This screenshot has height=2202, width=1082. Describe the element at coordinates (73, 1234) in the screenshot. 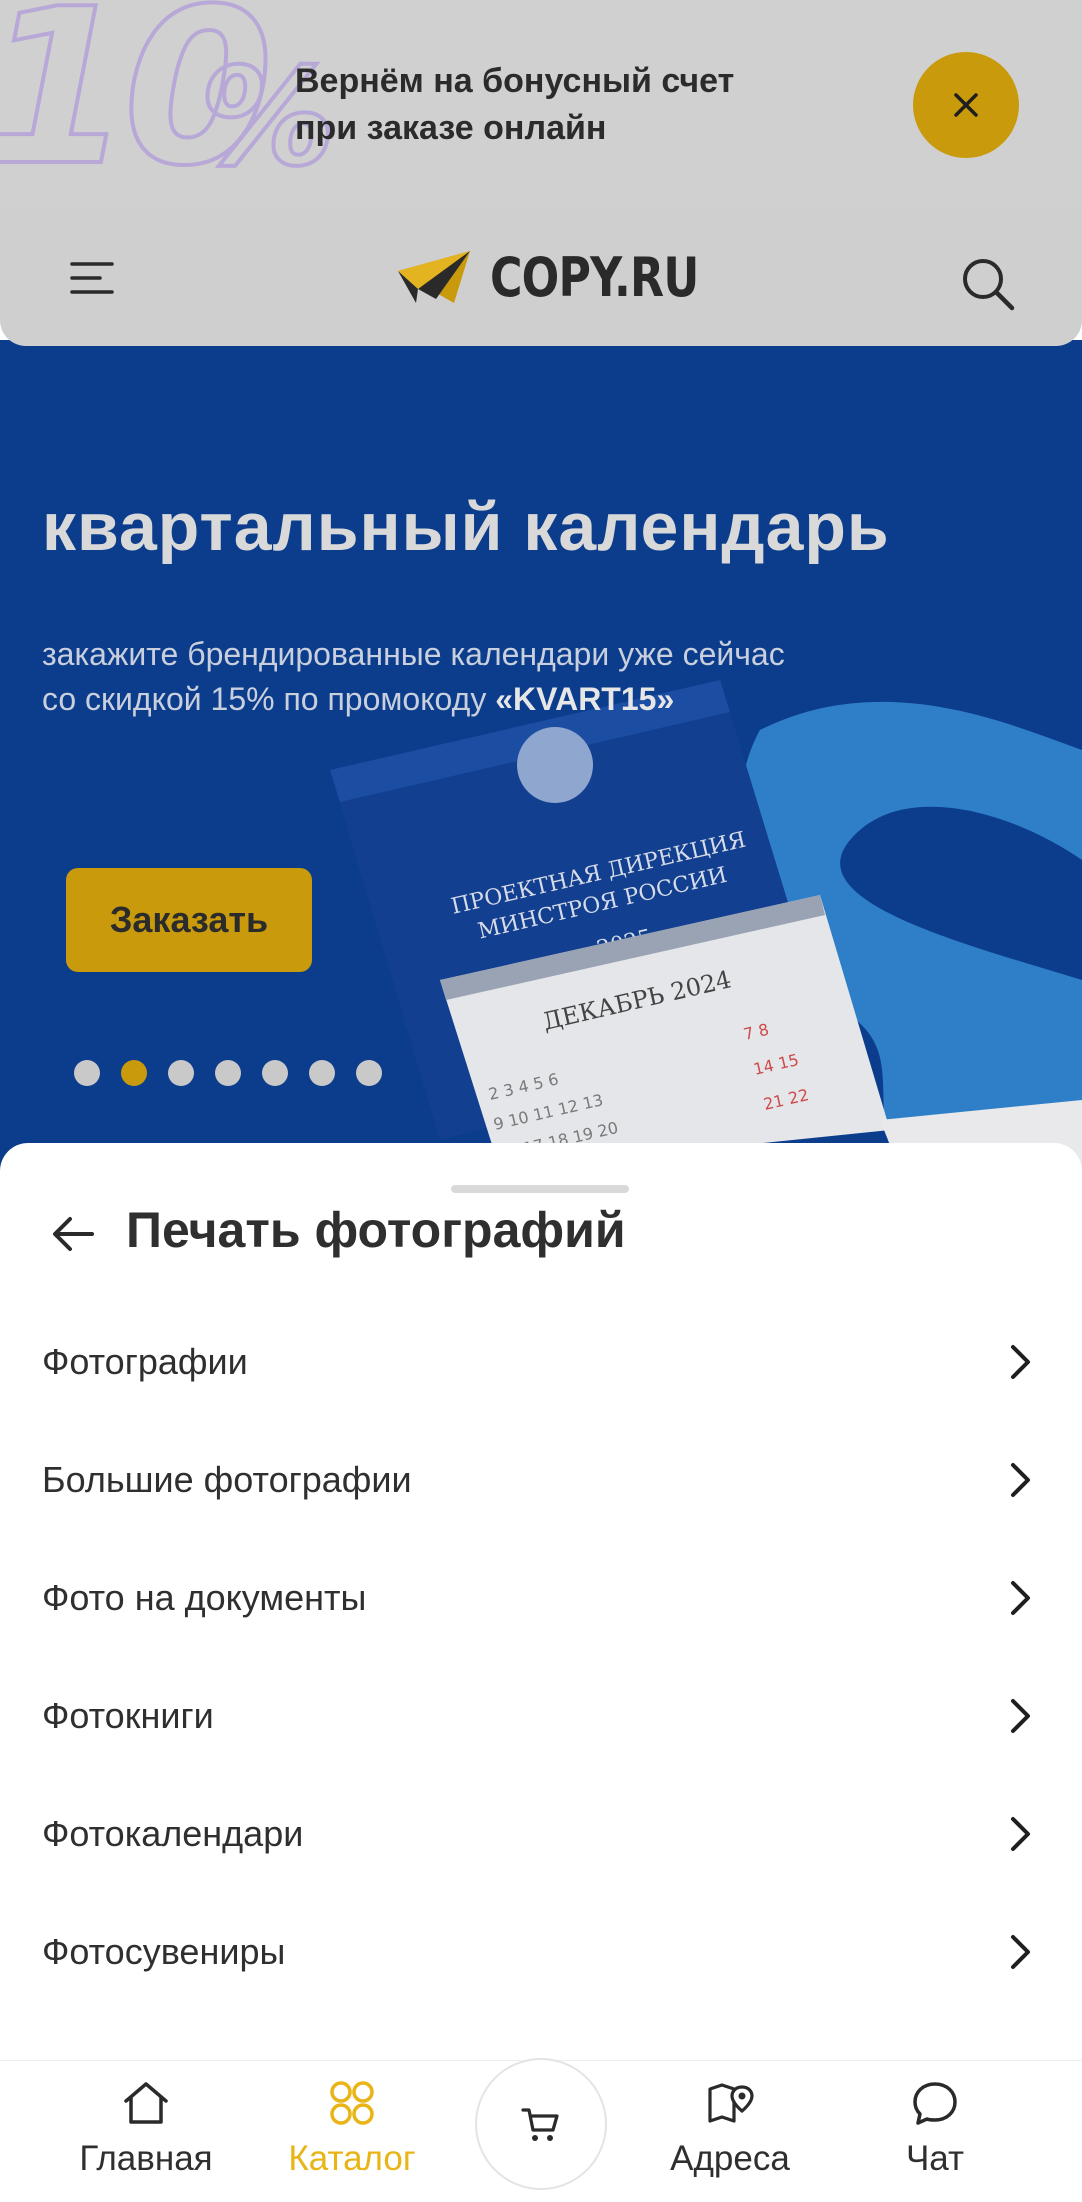

I see `back-arrow-icon` at that location.